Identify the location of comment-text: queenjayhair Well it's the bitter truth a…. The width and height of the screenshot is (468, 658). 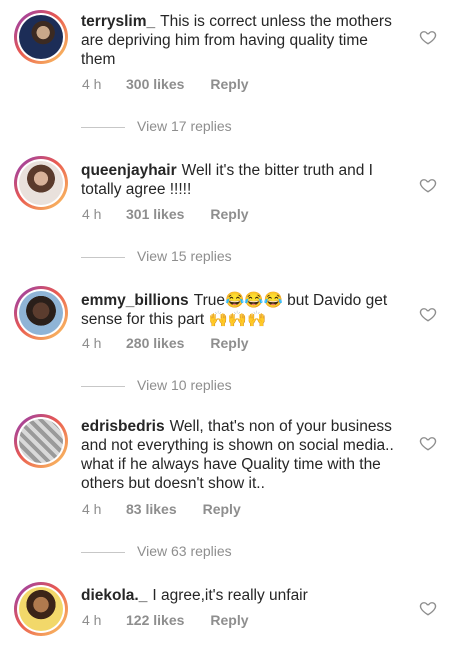
(242, 180).